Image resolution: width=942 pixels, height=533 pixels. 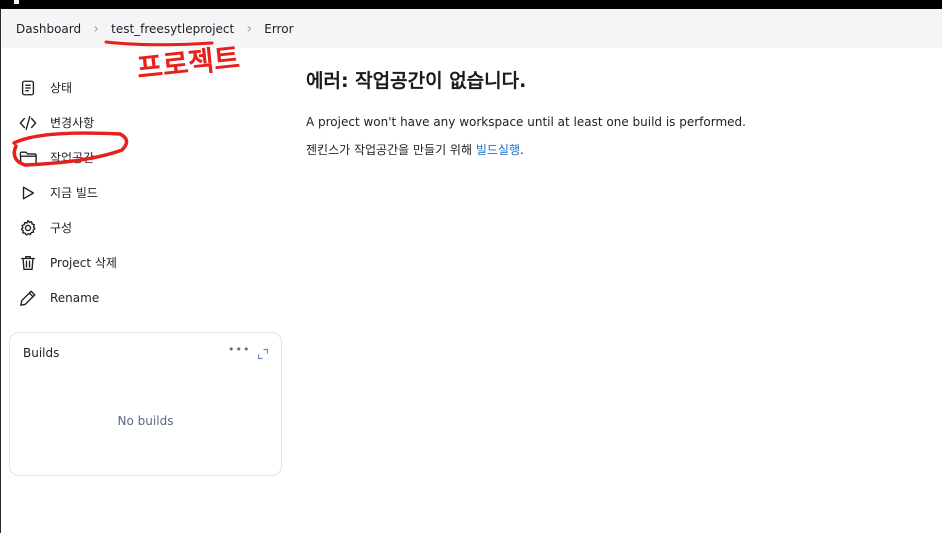 I want to click on task-configure: 구성, so click(x=148, y=227).